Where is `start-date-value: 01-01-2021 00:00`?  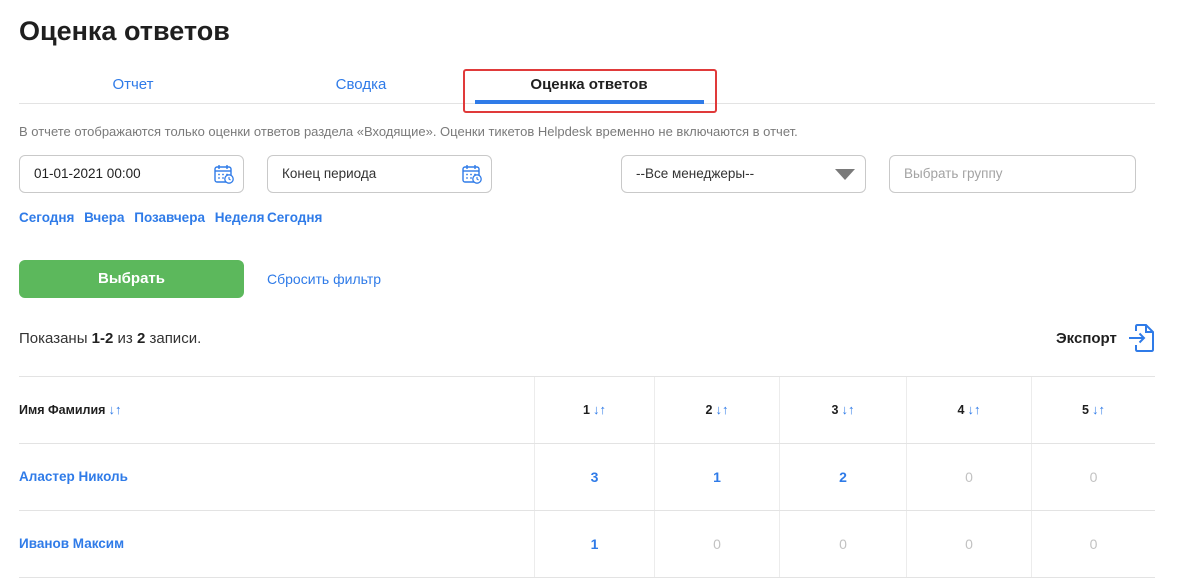
start-date-value: 01-01-2021 00:00 is located at coordinates (87, 173).